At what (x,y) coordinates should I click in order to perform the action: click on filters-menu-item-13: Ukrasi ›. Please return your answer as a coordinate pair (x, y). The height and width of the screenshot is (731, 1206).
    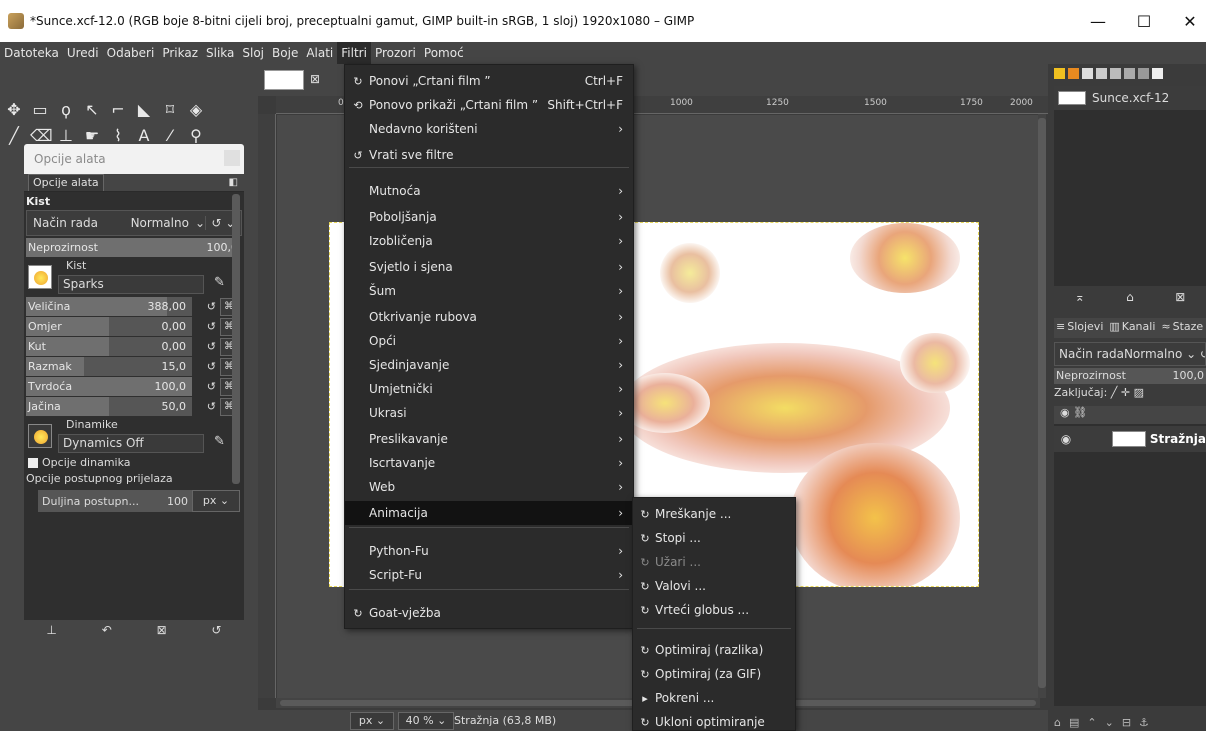
    Looking at the image, I should click on (489, 413).